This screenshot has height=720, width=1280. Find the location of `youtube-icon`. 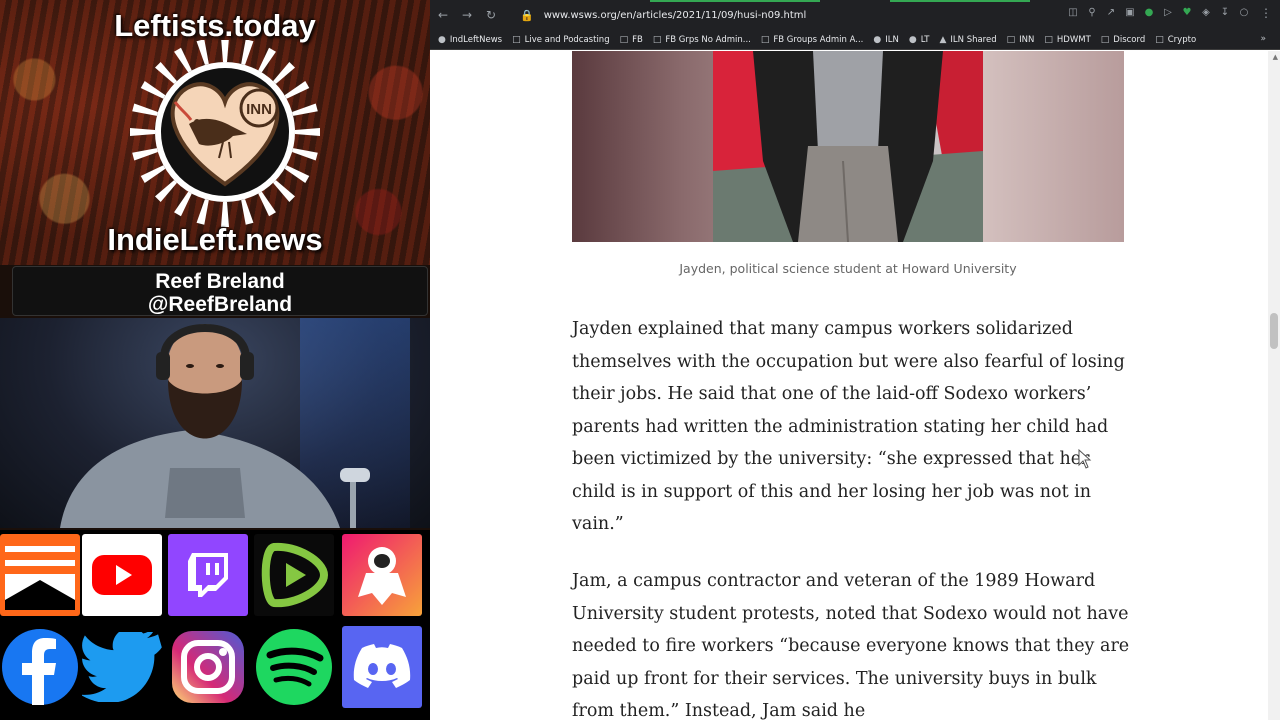

youtube-icon is located at coordinates (122, 575).